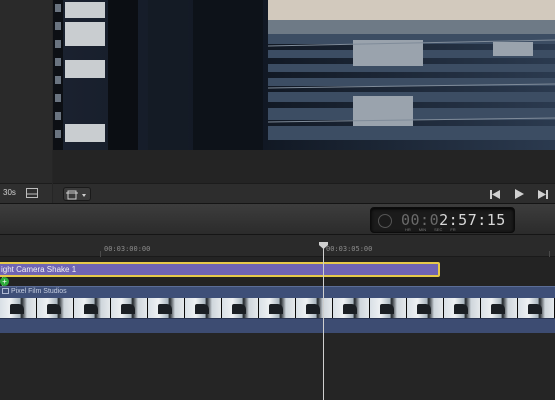 The width and height of the screenshot is (555, 400). What do you see at coordinates (9, 192) in the screenshot?
I see `clip-duration-label: 30s` at bounding box center [9, 192].